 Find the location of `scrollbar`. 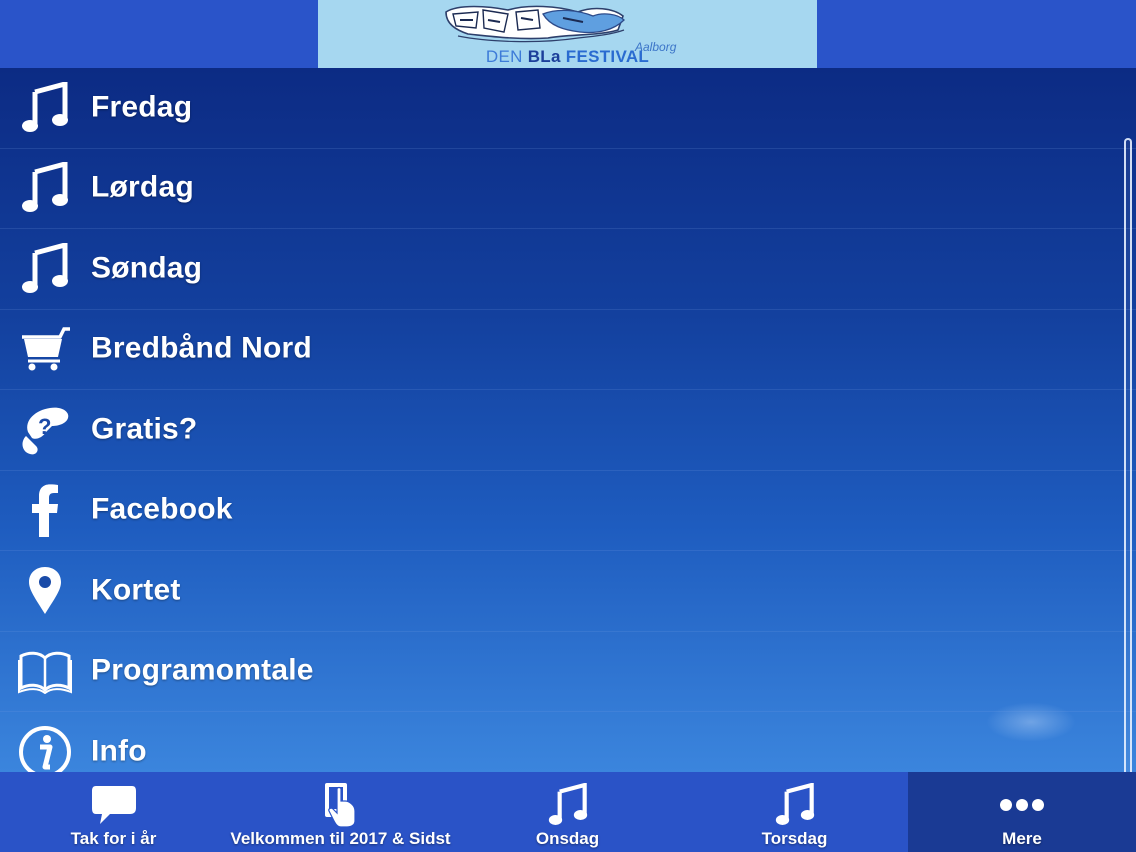

scrollbar is located at coordinates (1128, 455).